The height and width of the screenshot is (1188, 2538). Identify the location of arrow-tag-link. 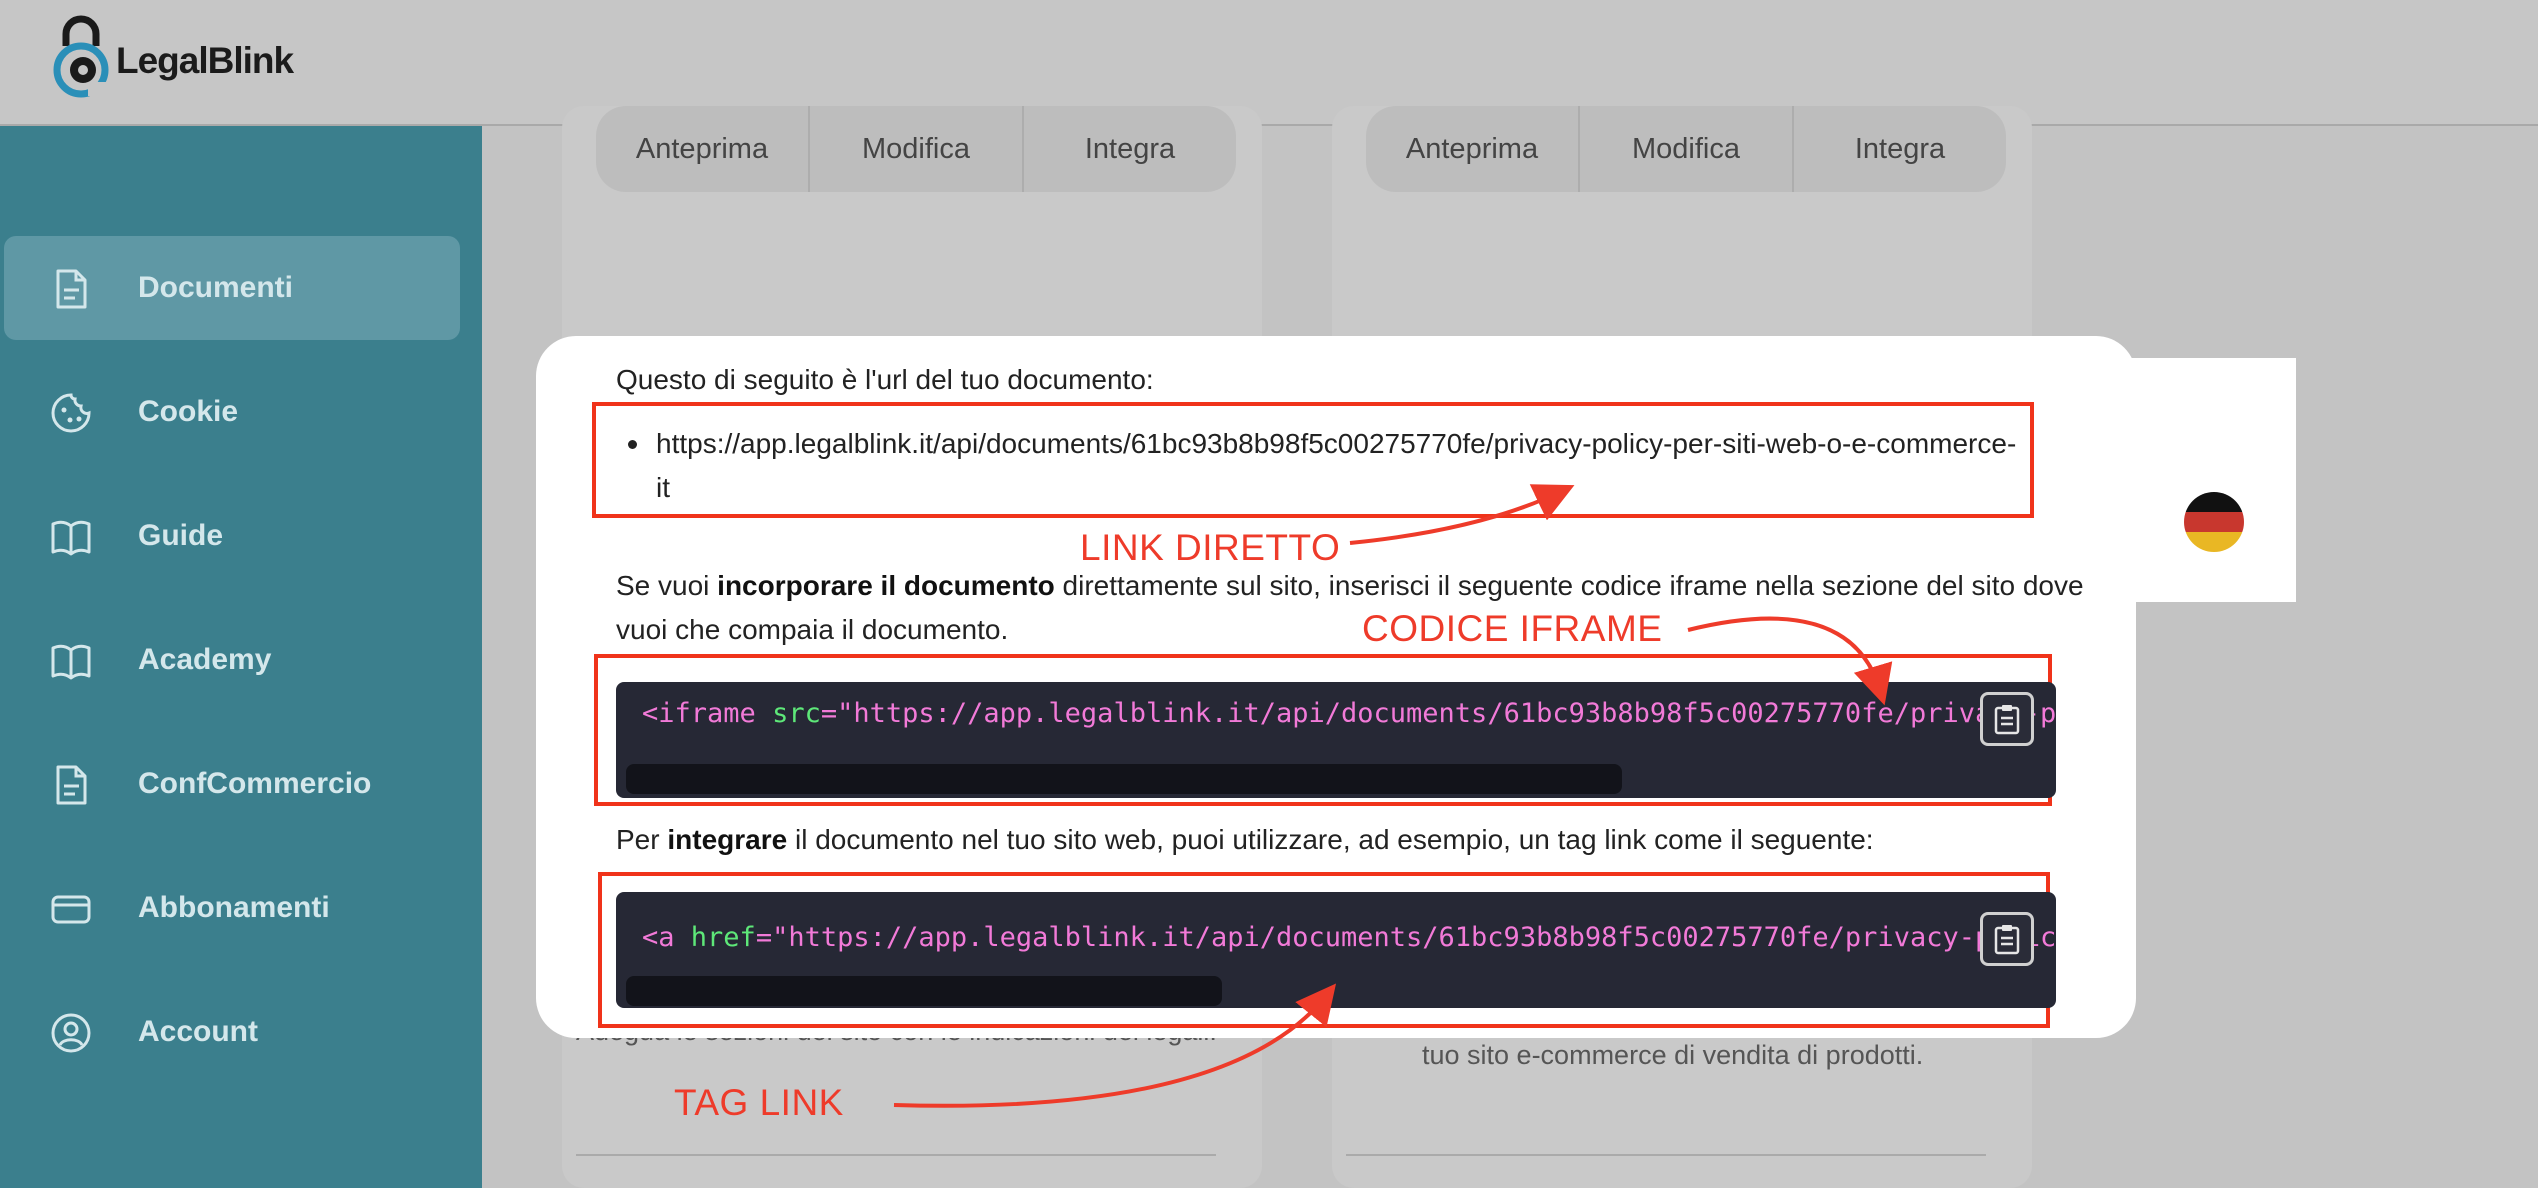
(1115, 1045).